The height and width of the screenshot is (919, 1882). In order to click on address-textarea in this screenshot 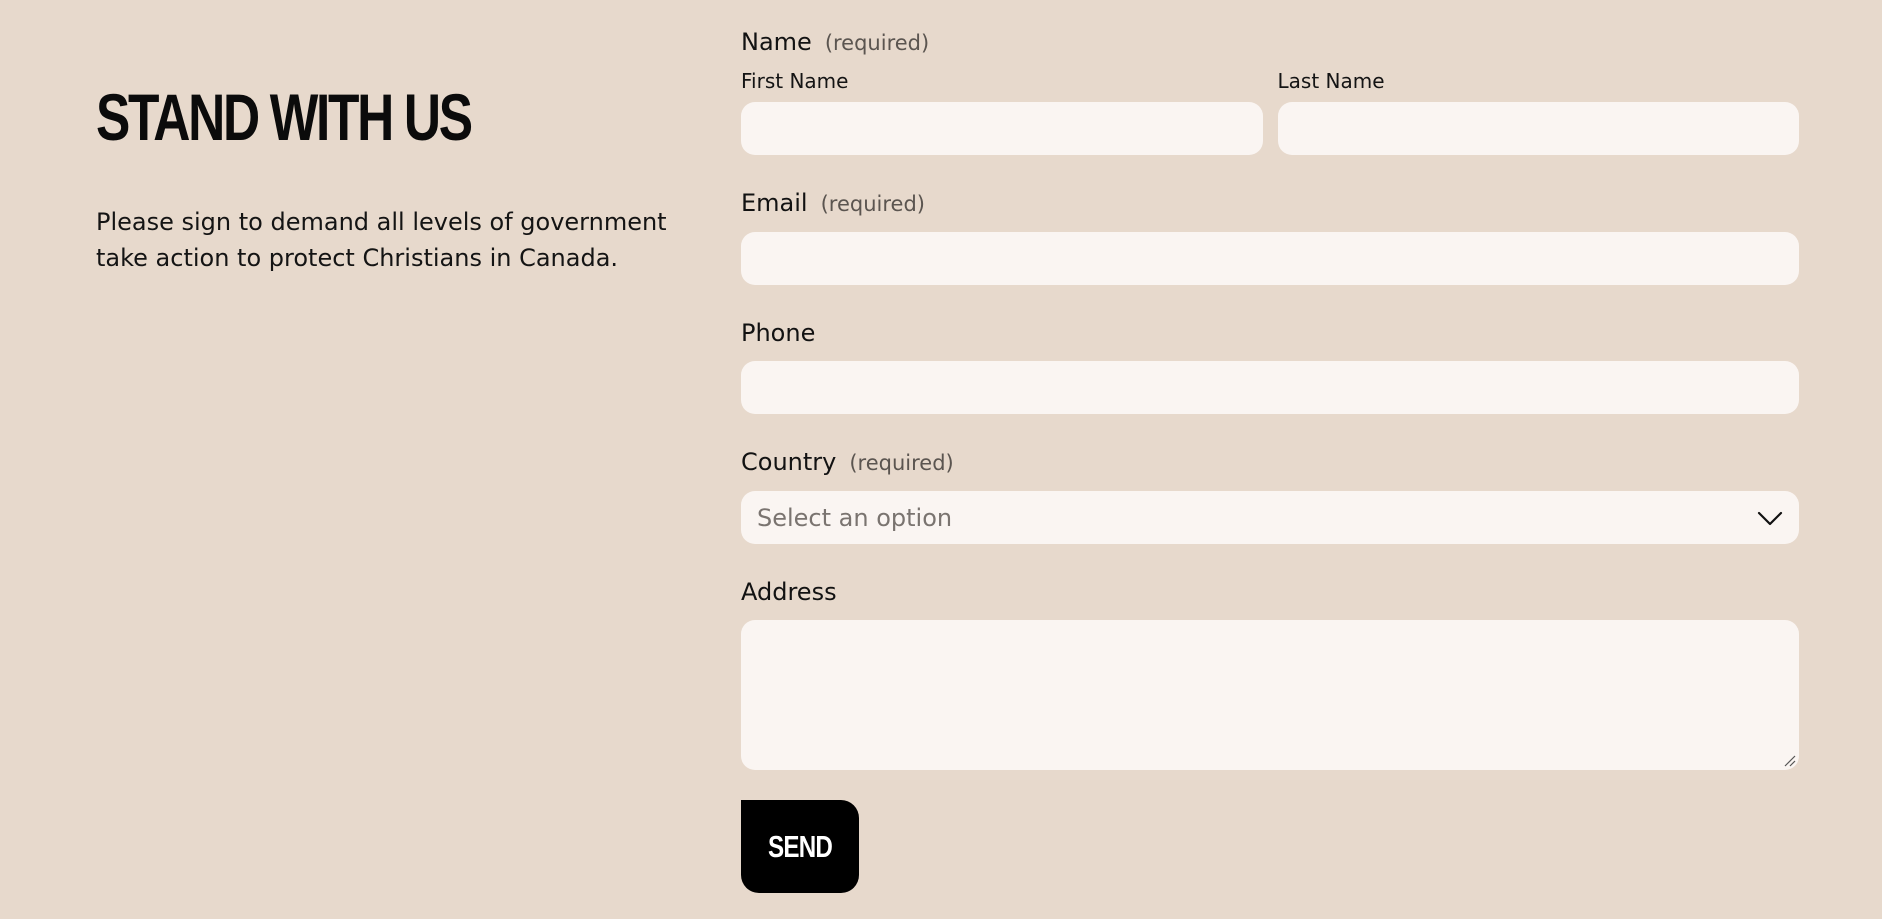, I will do `click(1270, 695)`.